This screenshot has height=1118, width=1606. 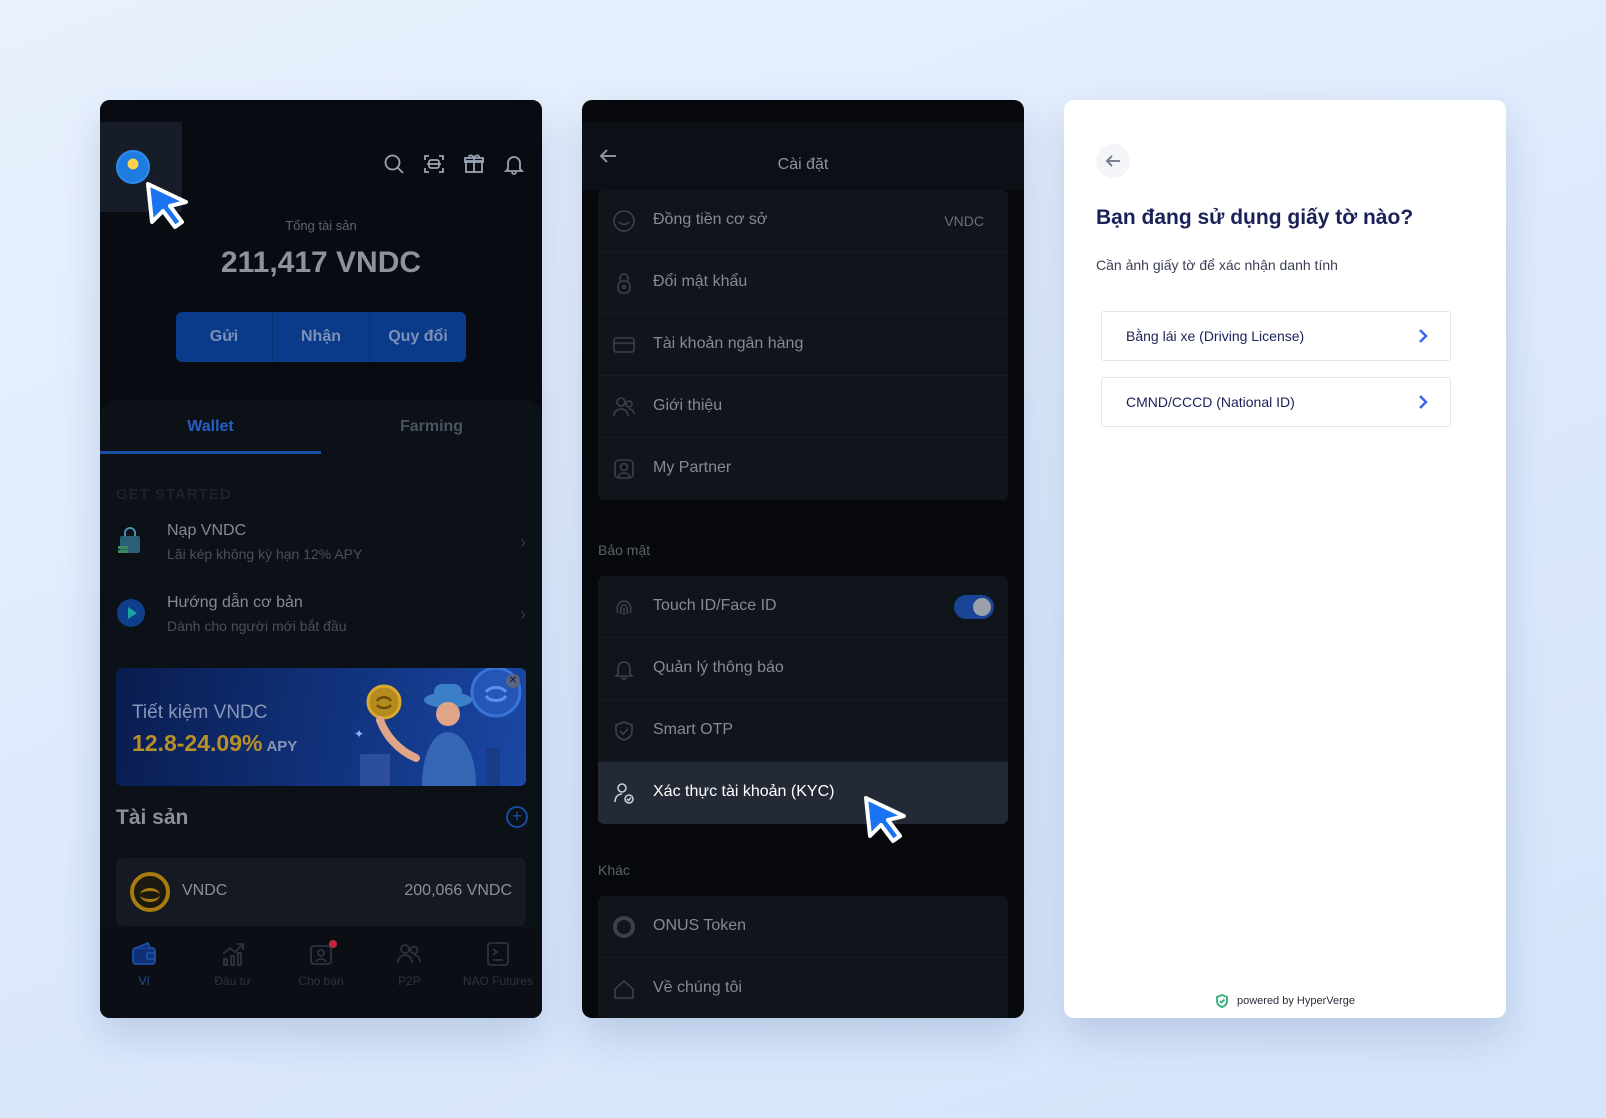 I want to click on nav-for-you: Cho bạn, so click(x=321, y=974).